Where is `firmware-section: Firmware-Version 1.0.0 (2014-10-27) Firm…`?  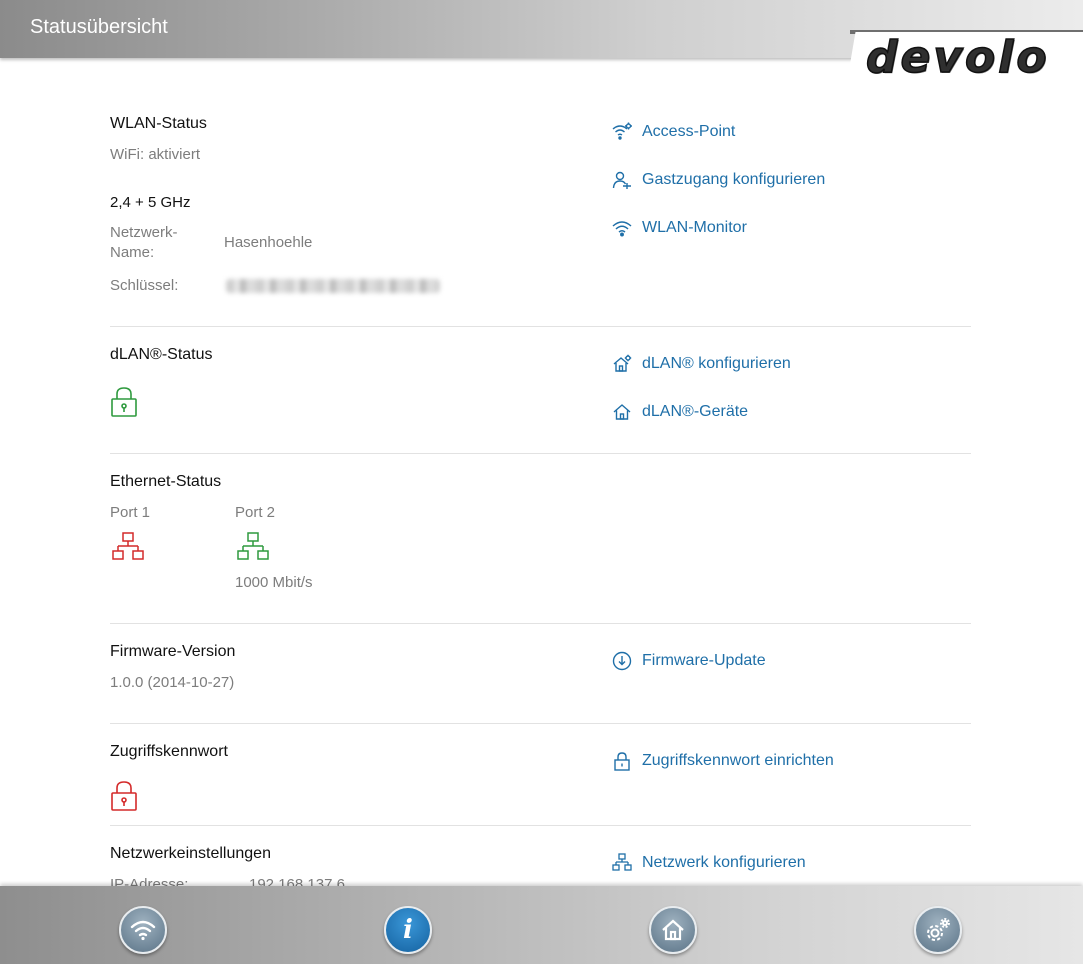
firmware-section: Firmware-Version 1.0.0 (2014-10-27) Firm… is located at coordinates (540, 673).